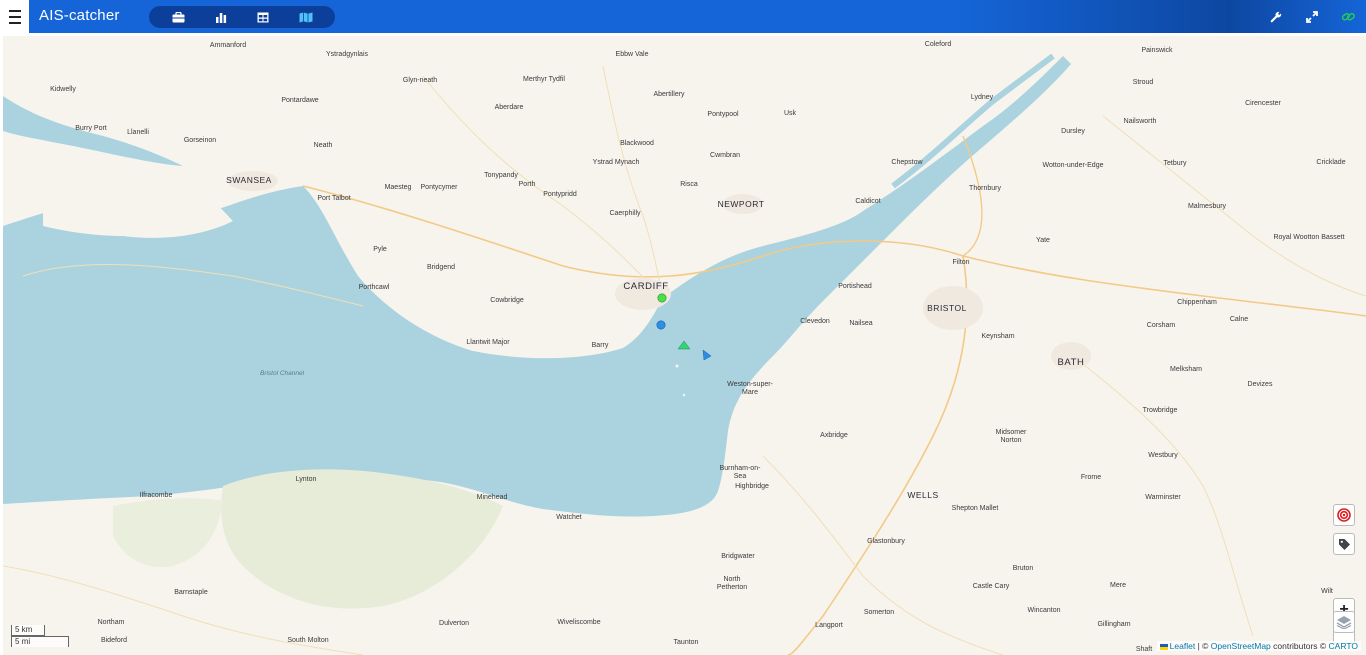 This screenshot has width=1366, height=655. I want to click on bar-chart-icon, so click(220, 17).